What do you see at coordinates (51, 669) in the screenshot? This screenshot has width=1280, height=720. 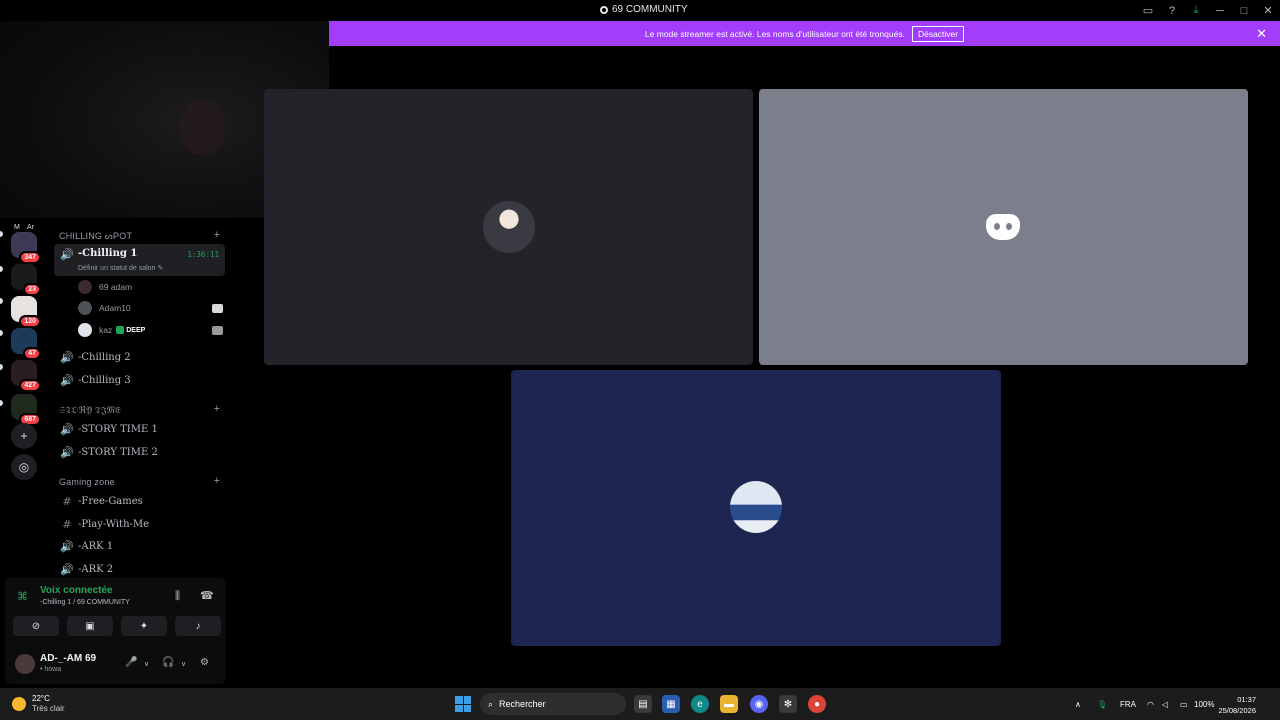 I see `user-status: • howa` at bounding box center [51, 669].